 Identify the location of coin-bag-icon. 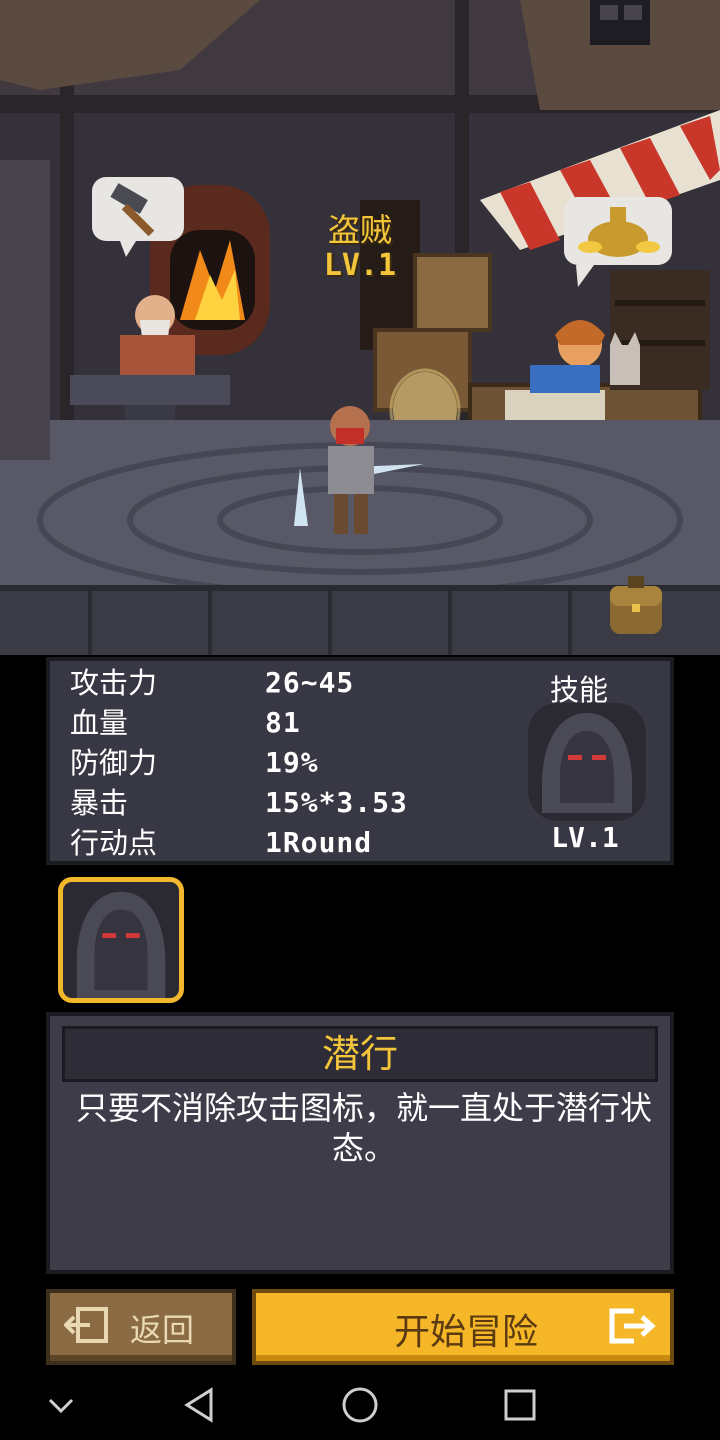
(618, 242).